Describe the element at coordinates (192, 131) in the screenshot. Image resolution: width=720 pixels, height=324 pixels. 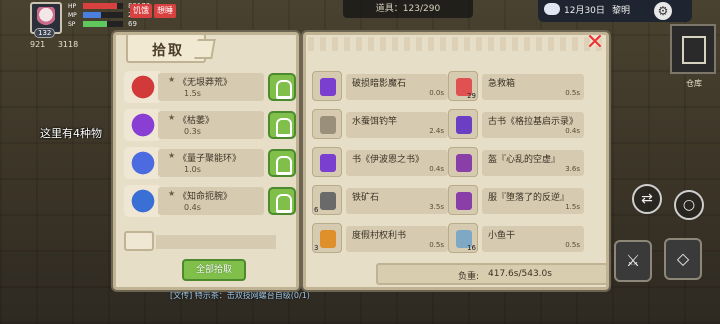
I see `item-time: 0.3s` at that location.